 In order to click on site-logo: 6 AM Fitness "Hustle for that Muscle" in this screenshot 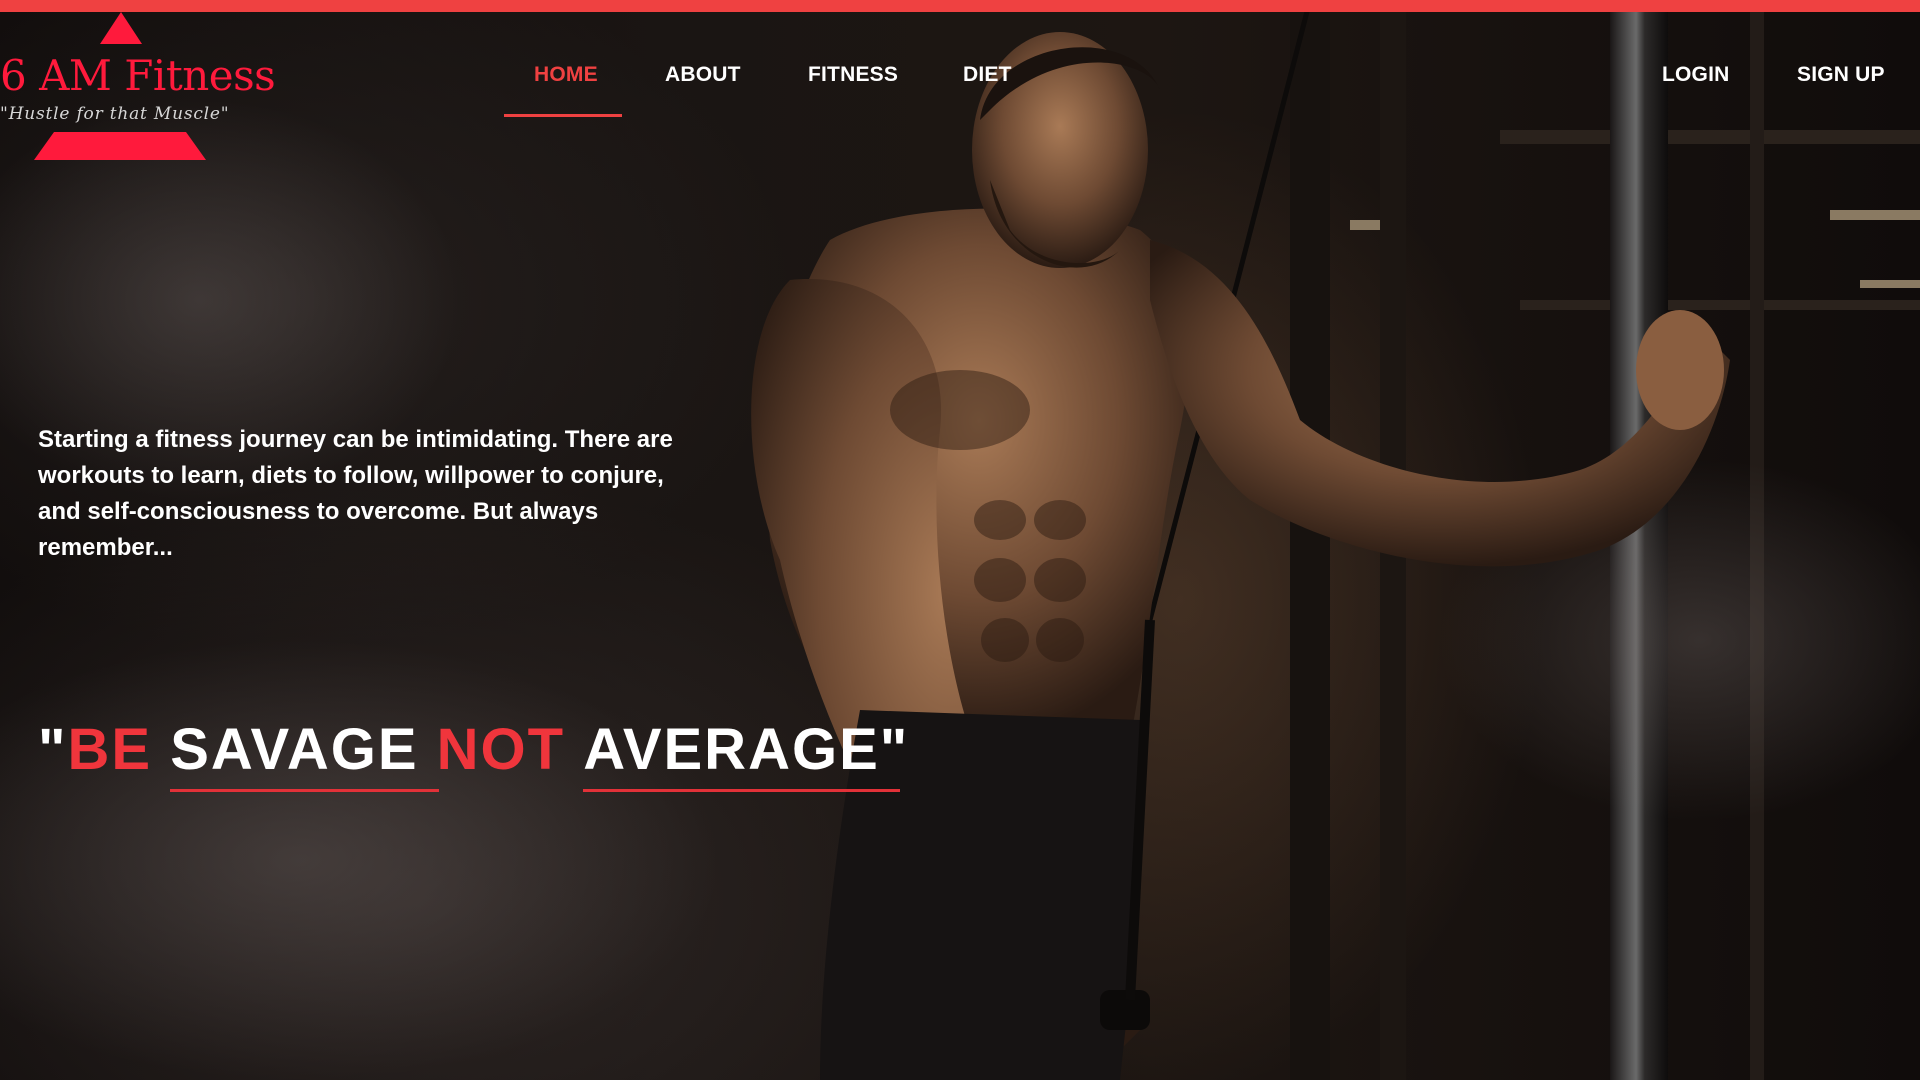, I will do `click(138, 87)`.